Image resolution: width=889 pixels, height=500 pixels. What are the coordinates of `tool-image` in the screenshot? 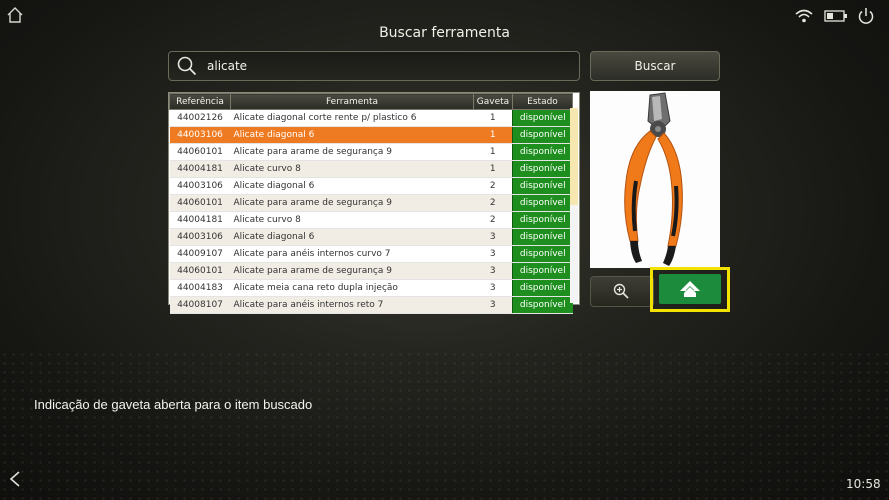 It's located at (655, 179).